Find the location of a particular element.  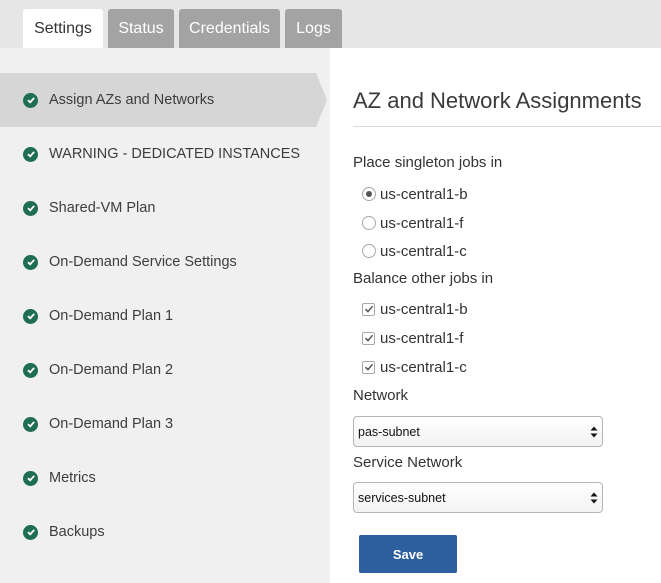

service-network-select: services-subnet is located at coordinates (478, 497).